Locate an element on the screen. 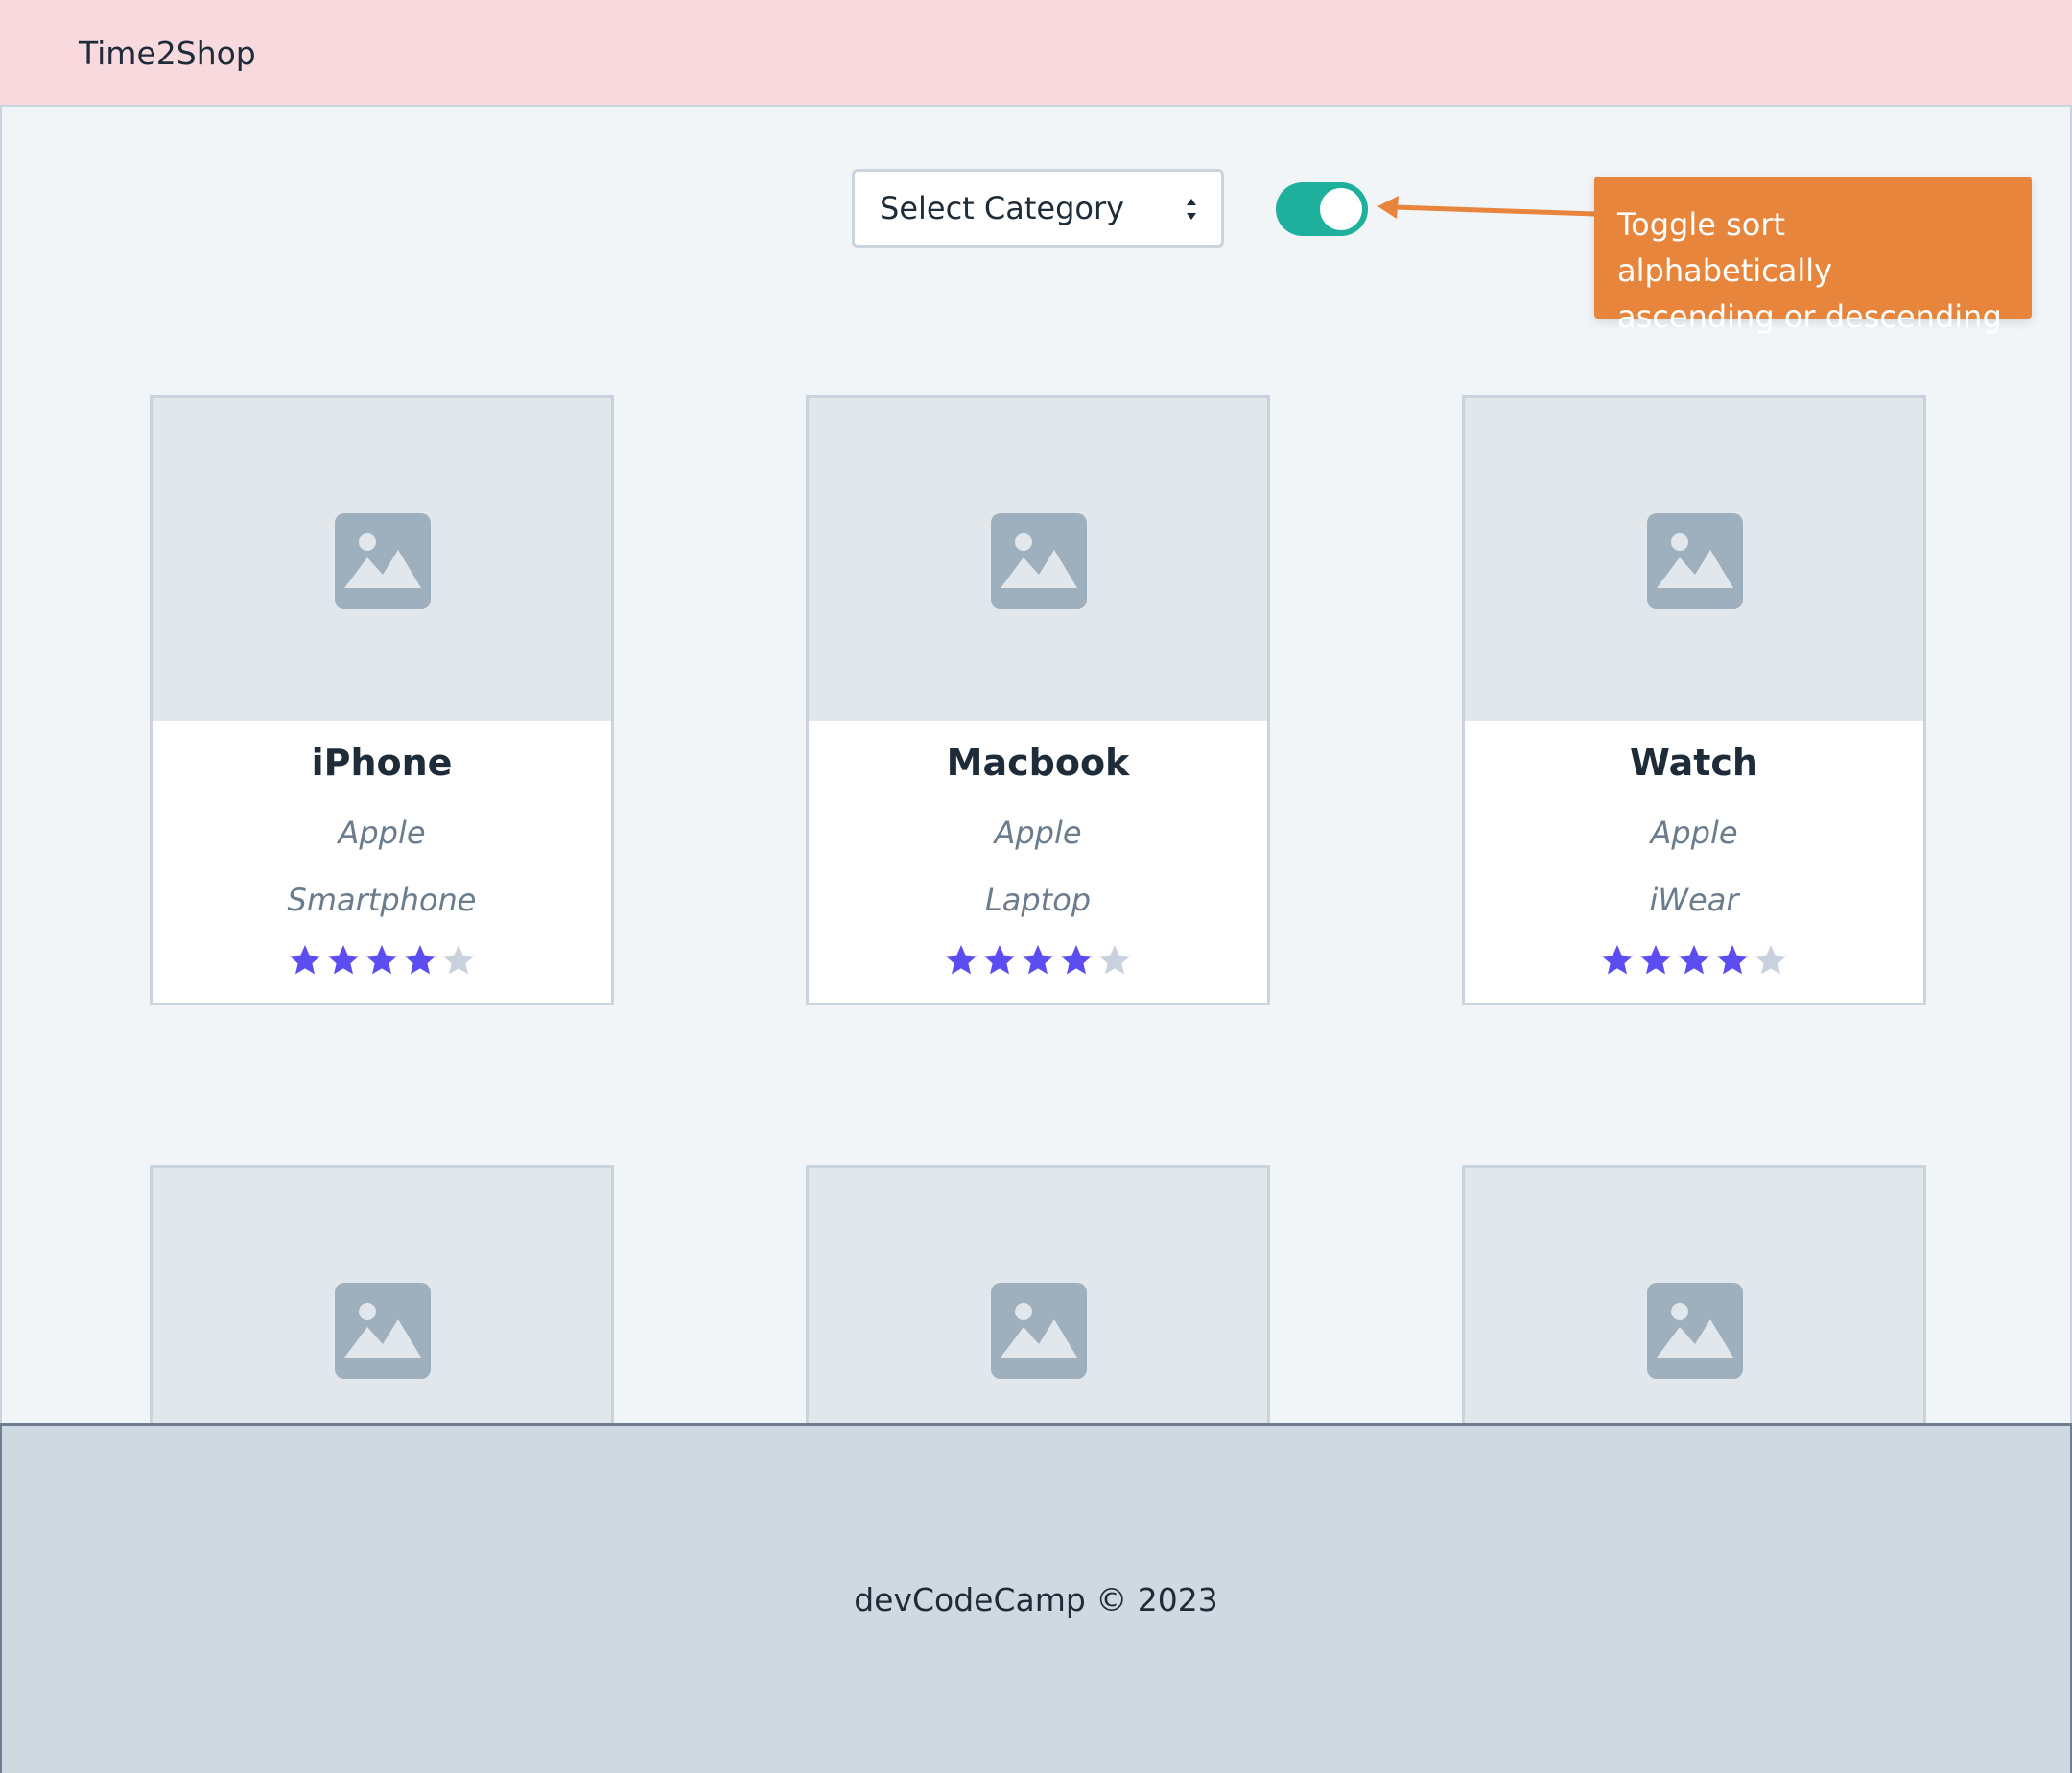  sort-annotation-line2: ascending or descending is located at coordinates (1809, 316).